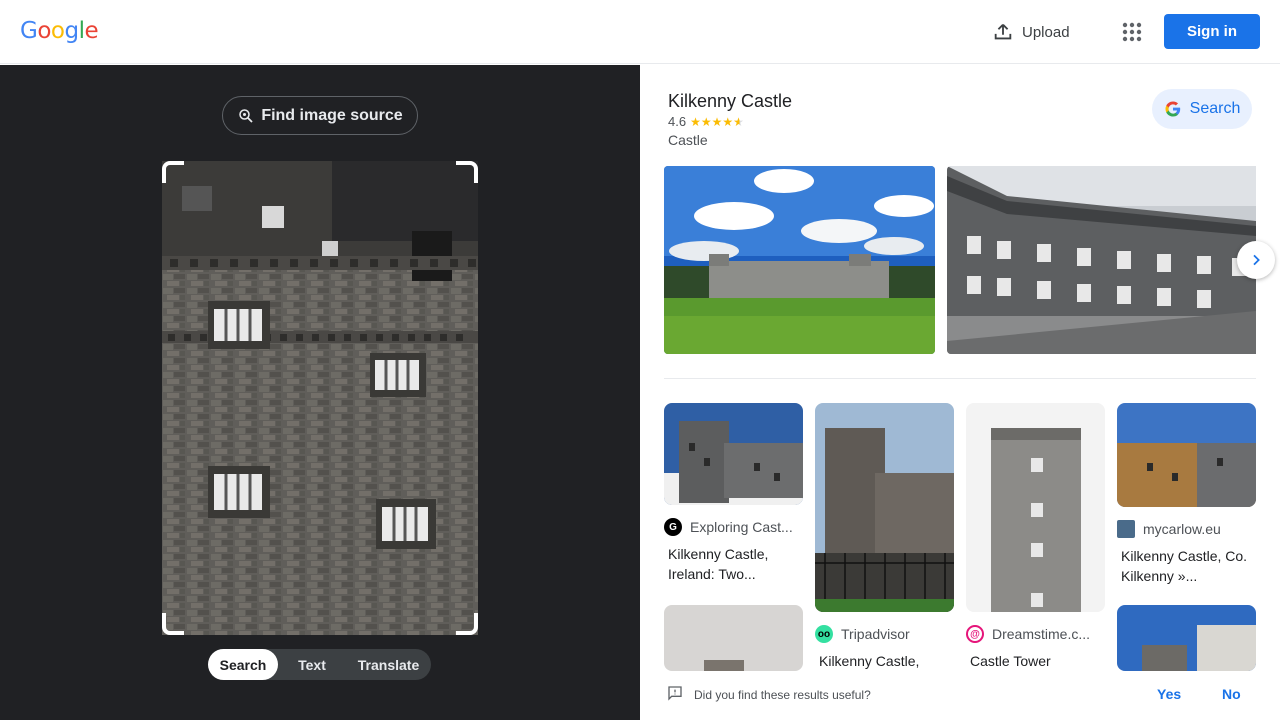  I want to click on knowledge-panel-subtitle: Castle, so click(688, 140).